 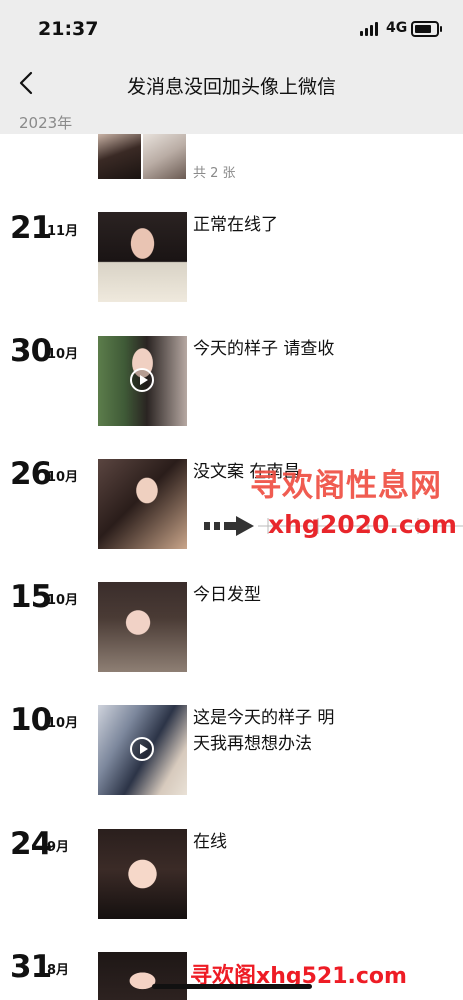 I want to click on post-month: 8月, so click(x=58, y=970).